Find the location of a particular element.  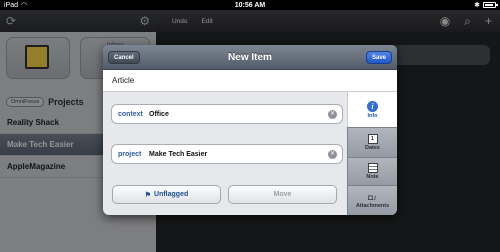

clock: 10:56 AM is located at coordinates (250, 5).